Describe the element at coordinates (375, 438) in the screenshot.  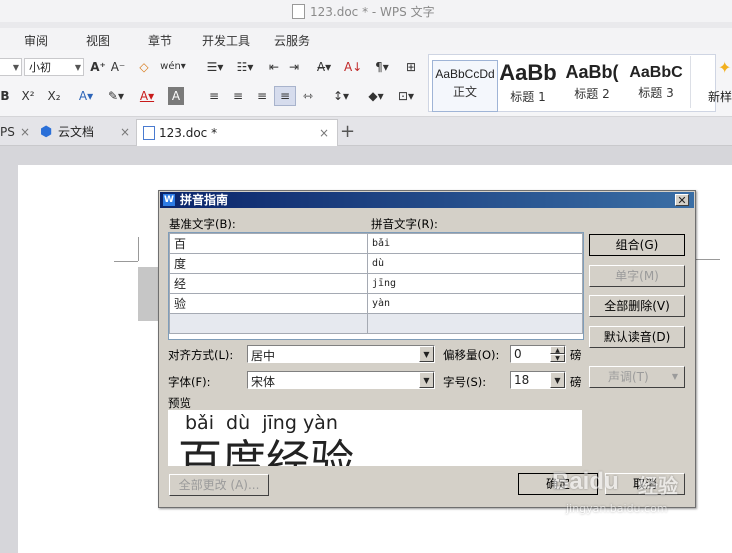
I see `preview-box: bǎi dù jīng yàn 百度经验` at that location.